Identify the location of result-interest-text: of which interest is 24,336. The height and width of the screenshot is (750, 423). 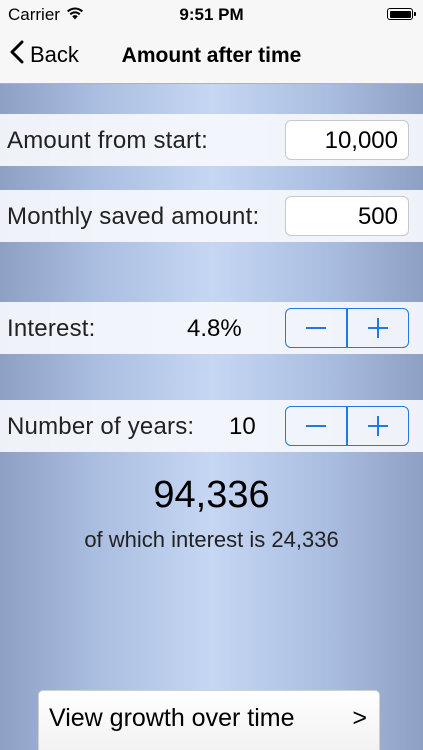
(211, 539).